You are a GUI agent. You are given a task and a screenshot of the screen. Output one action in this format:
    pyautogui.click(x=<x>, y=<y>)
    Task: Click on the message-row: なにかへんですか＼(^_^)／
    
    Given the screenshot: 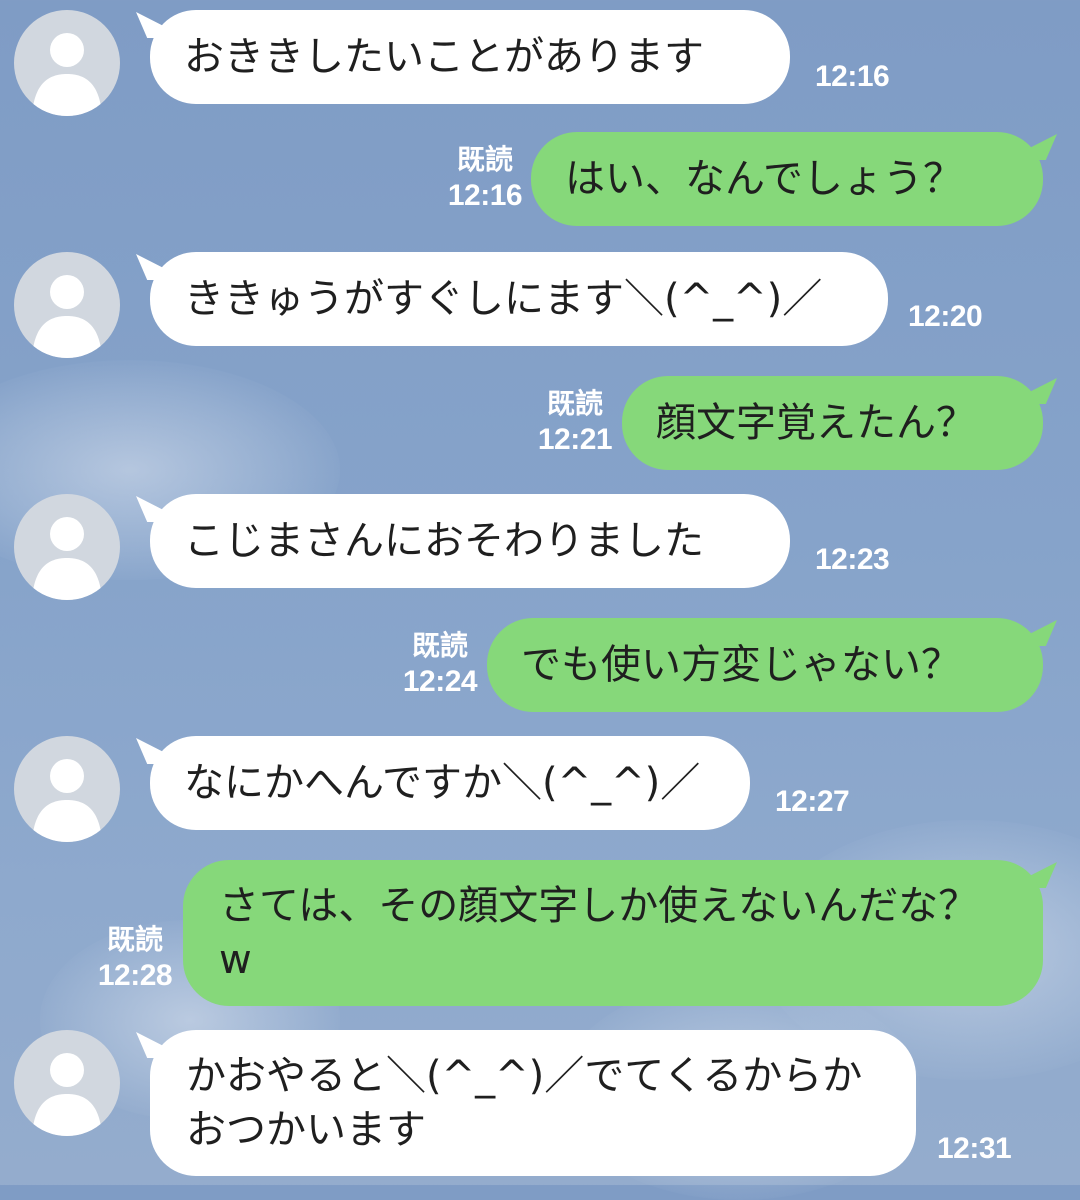 What is the action you would take?
    pyautogui.click(x=540, y=789)
    